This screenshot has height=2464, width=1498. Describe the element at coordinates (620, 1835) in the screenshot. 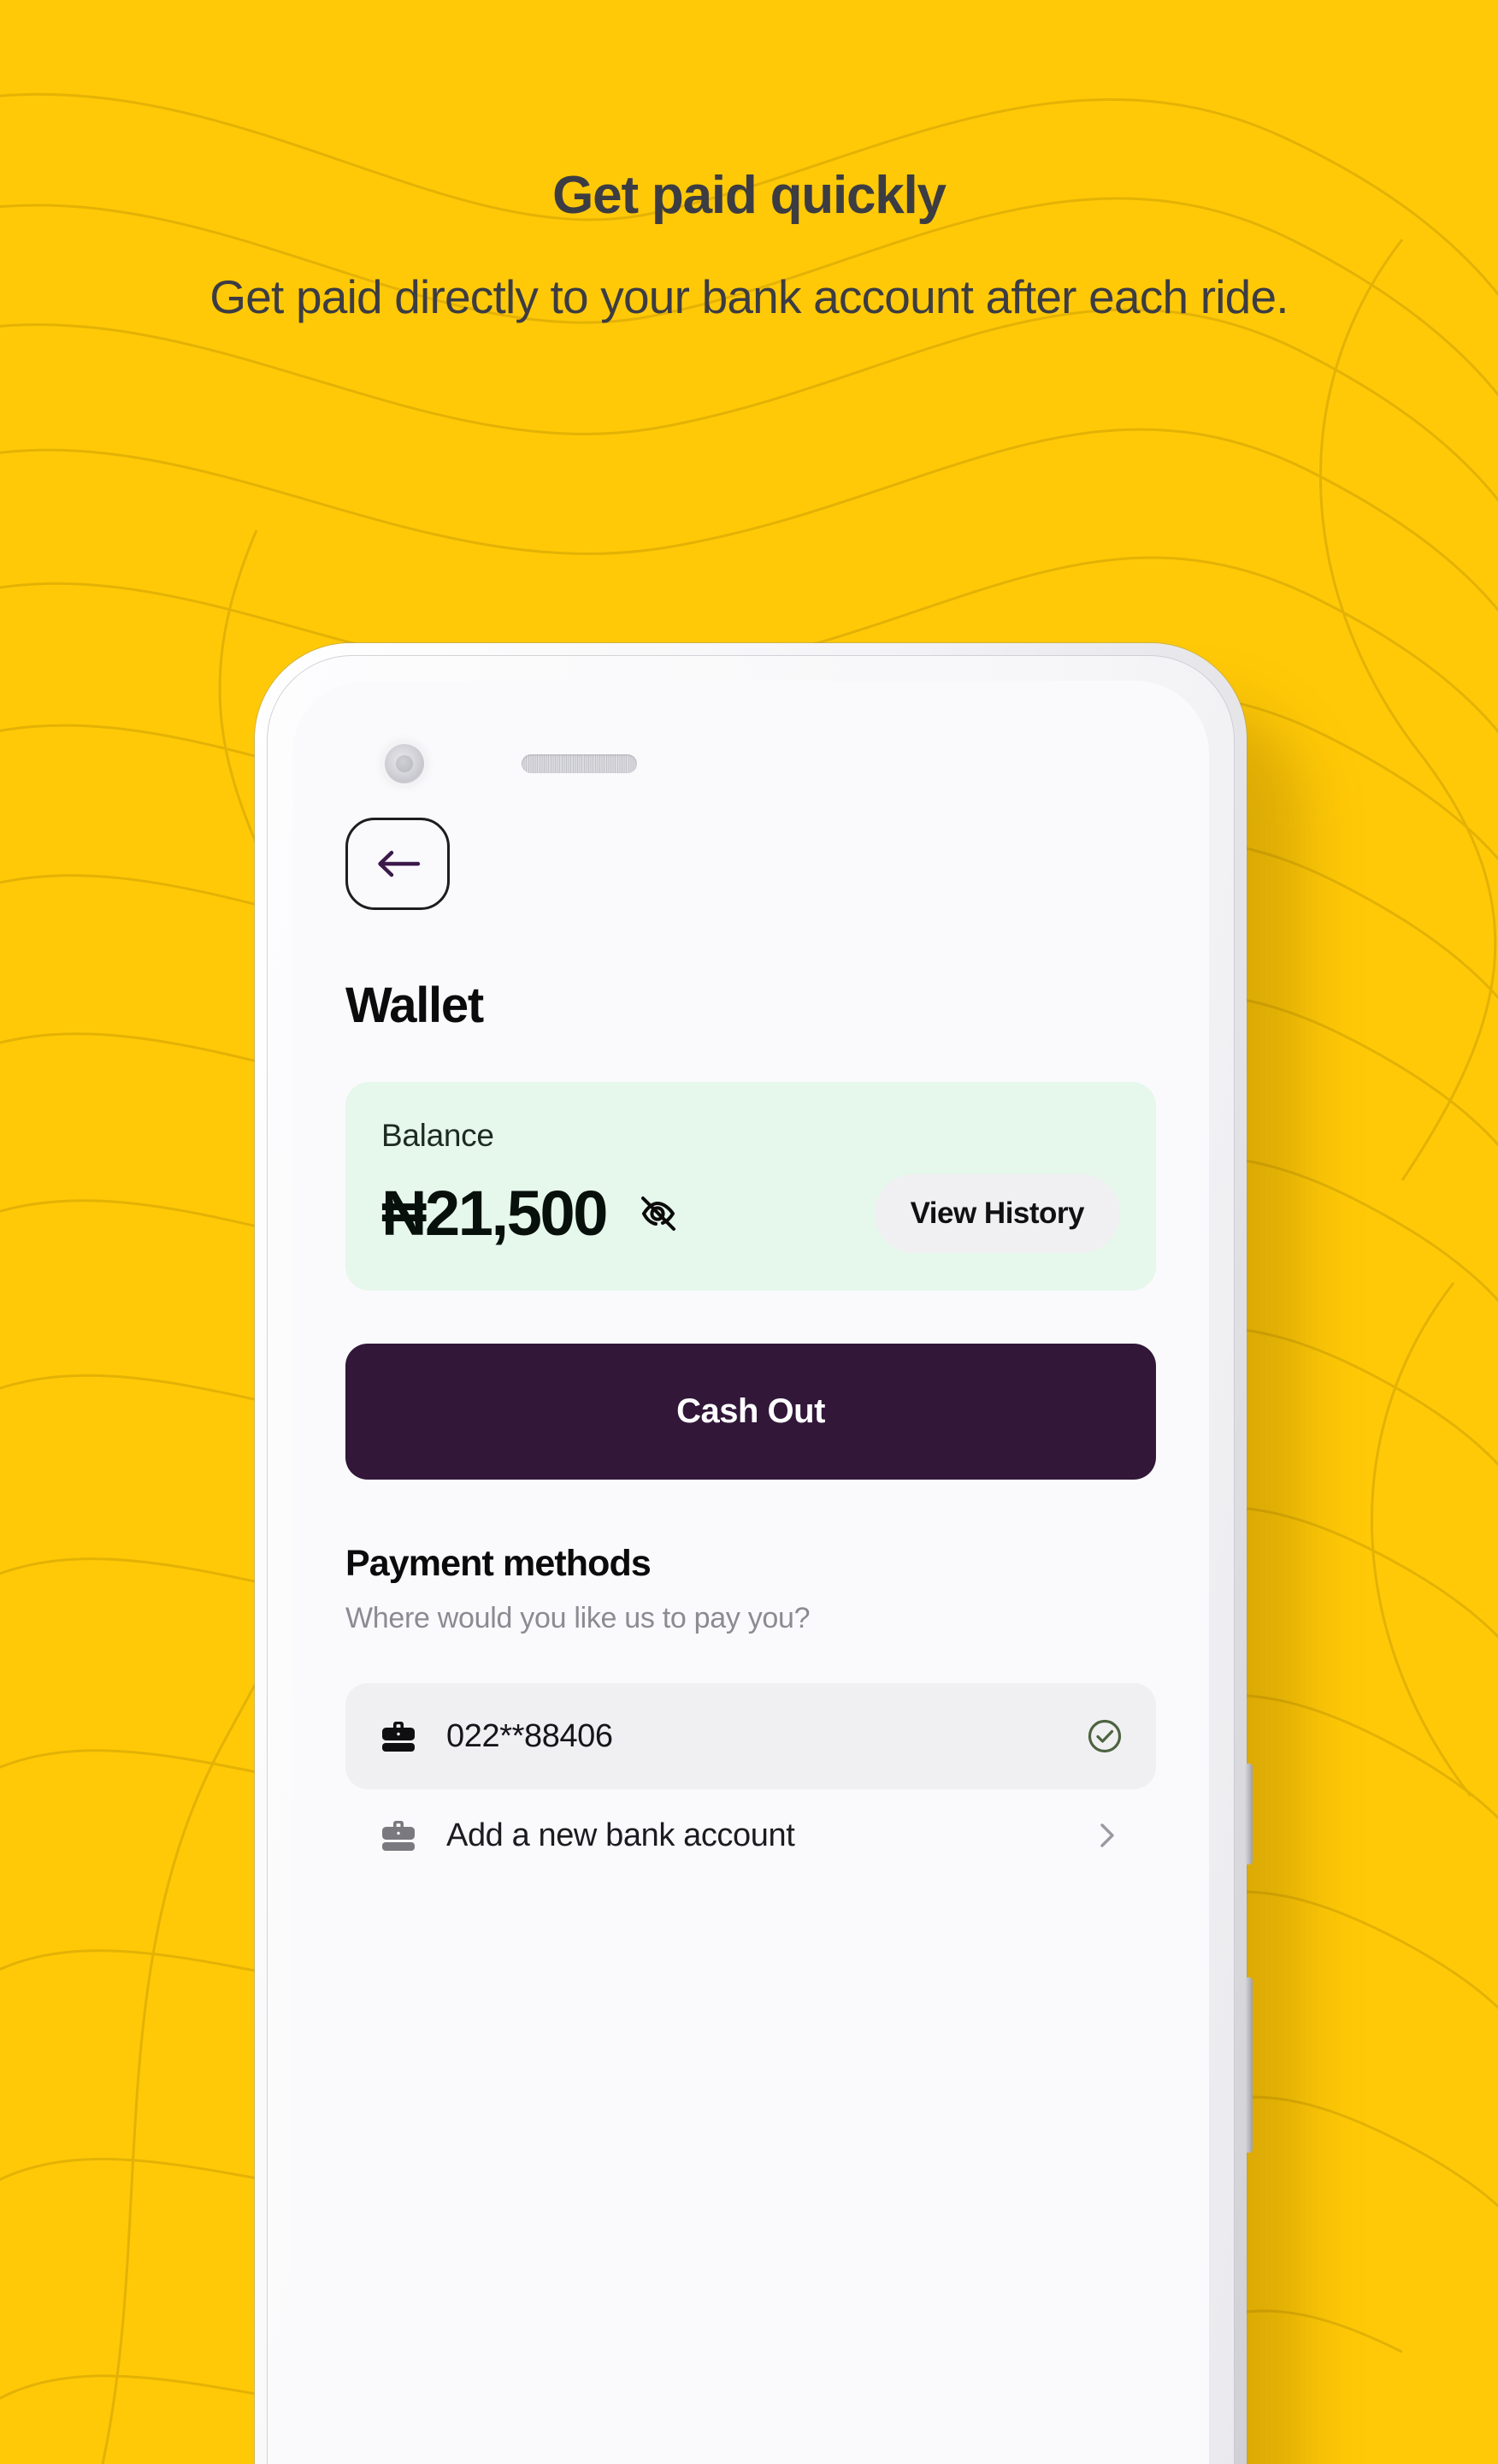

I see `add-bank-account-label: Add a new bank account` at that location.